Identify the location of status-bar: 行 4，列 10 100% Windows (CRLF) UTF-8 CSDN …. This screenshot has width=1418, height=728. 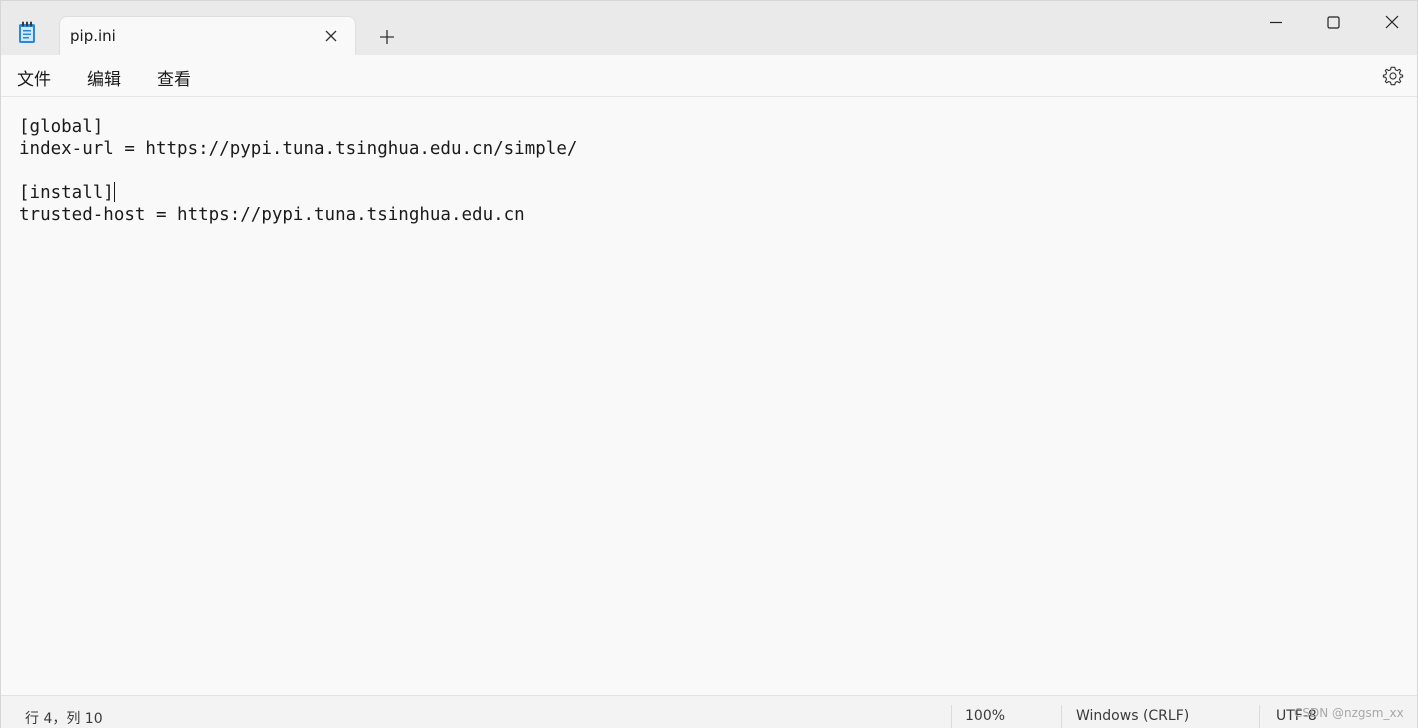
(709, 711).